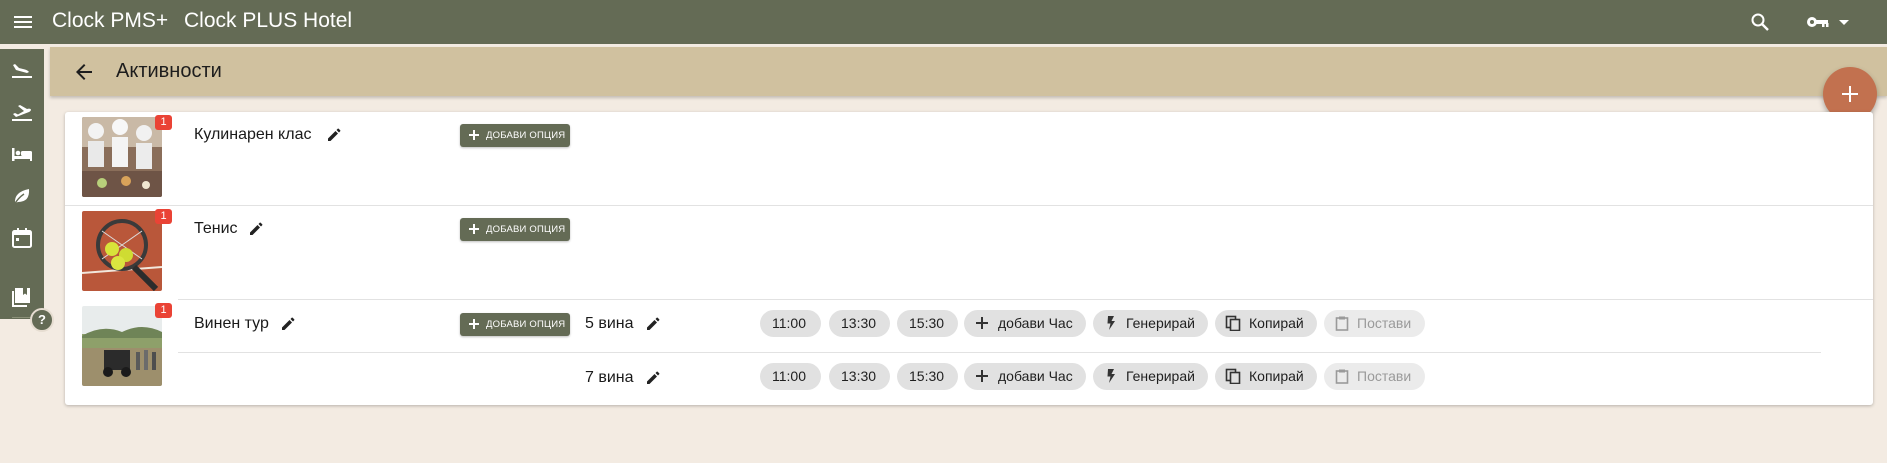 The width and height of the screenshot is (1887, 463). What do you see at coordinates (231, 323) in the screenshot?
I see `activity-name: Винен тур` at bounding box center [231, 323].